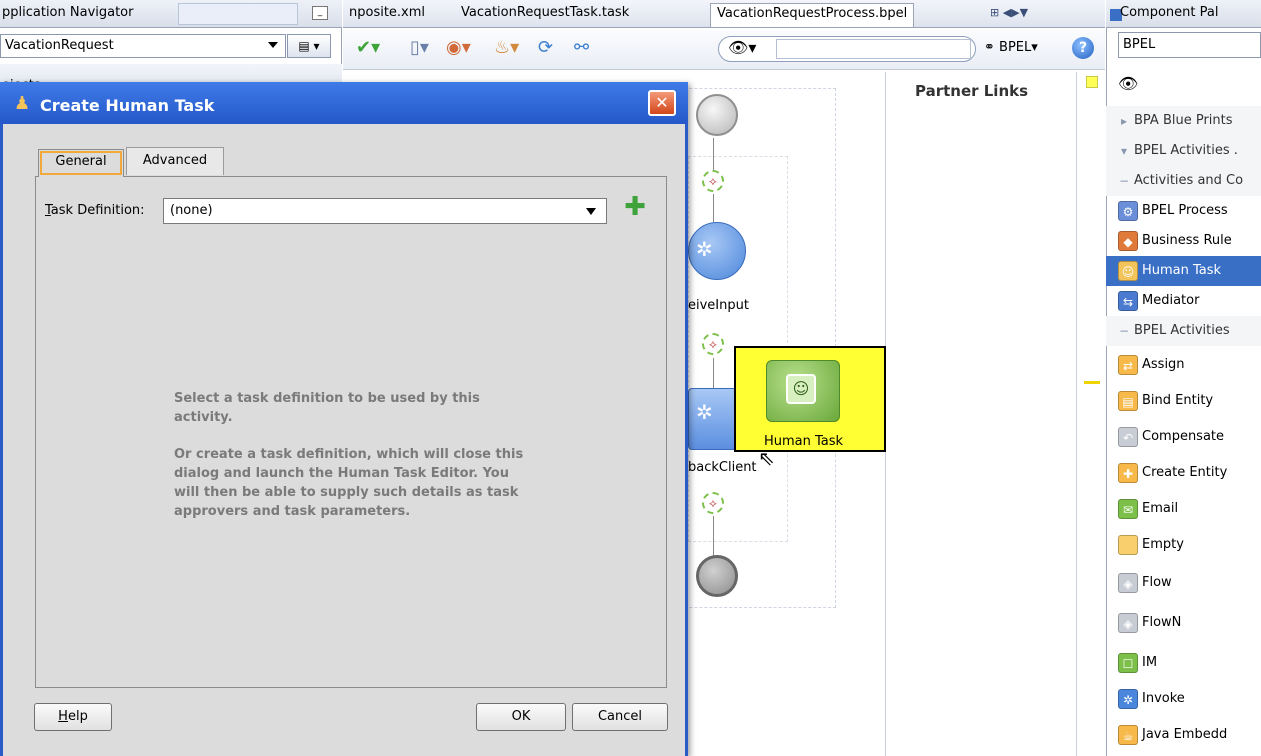 The image size is (1261, 756). I want to click on palette-item-empty: Empty, so click(1183, 545).